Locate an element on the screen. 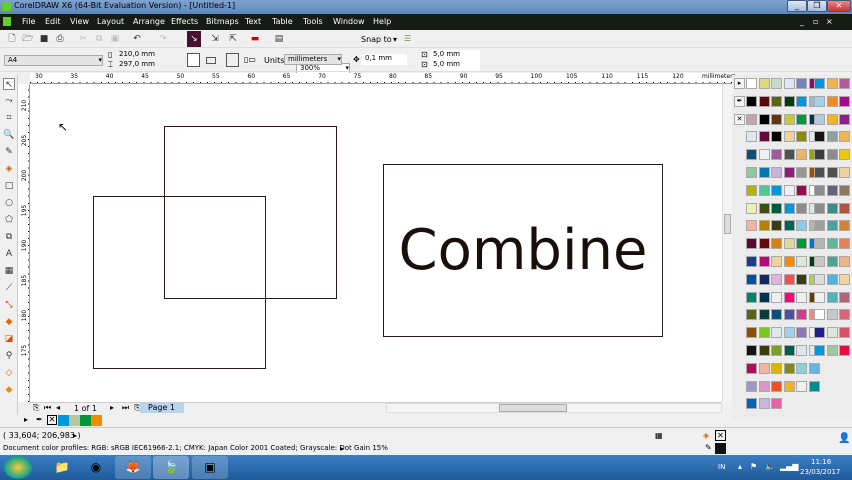 Image resolution: width=852 pixels, height=480 pixels. snap-to-dropdown: Snap to is located at coordinates (376, 39).